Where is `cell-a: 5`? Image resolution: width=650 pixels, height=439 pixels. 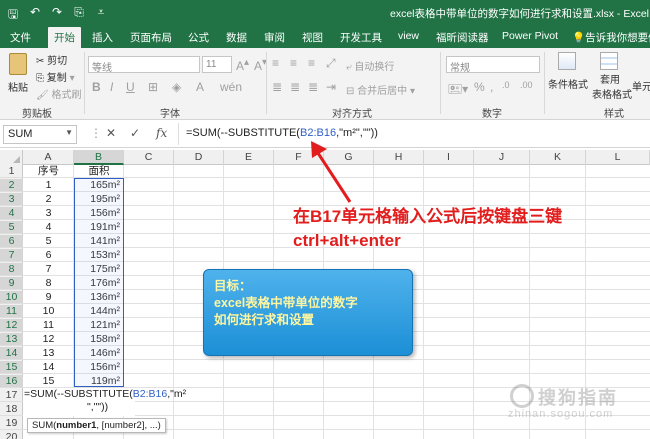
cell-a: 5 is located at coordinates (48, 241).